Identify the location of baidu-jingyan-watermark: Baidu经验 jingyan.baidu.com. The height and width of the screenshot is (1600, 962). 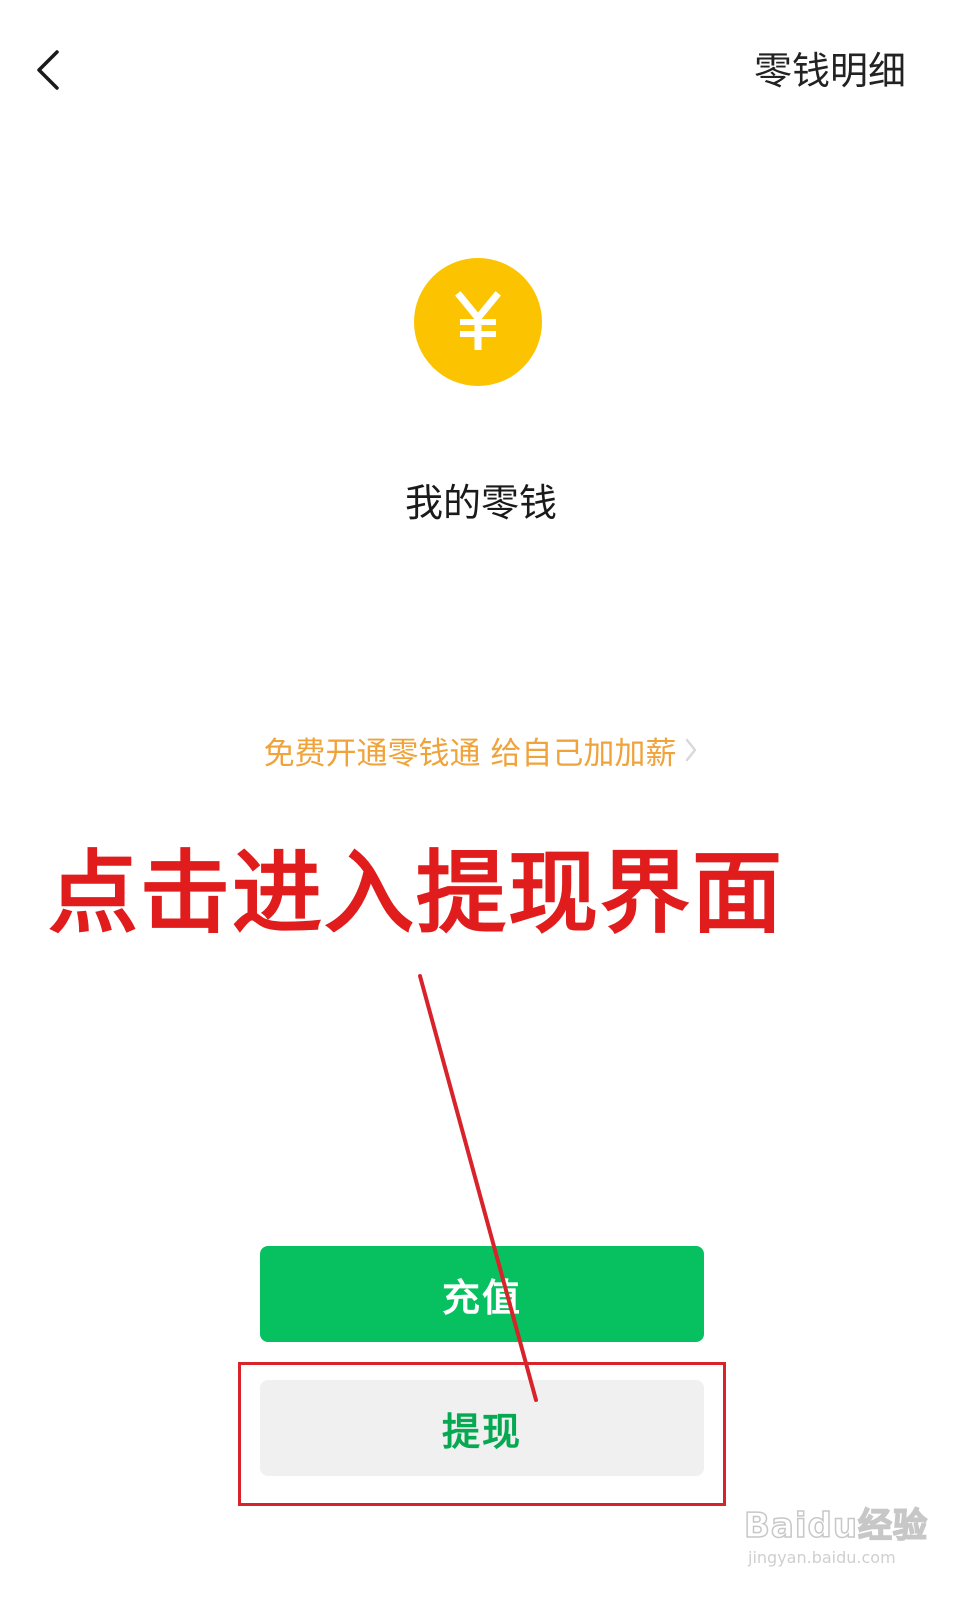
(838, 1532).